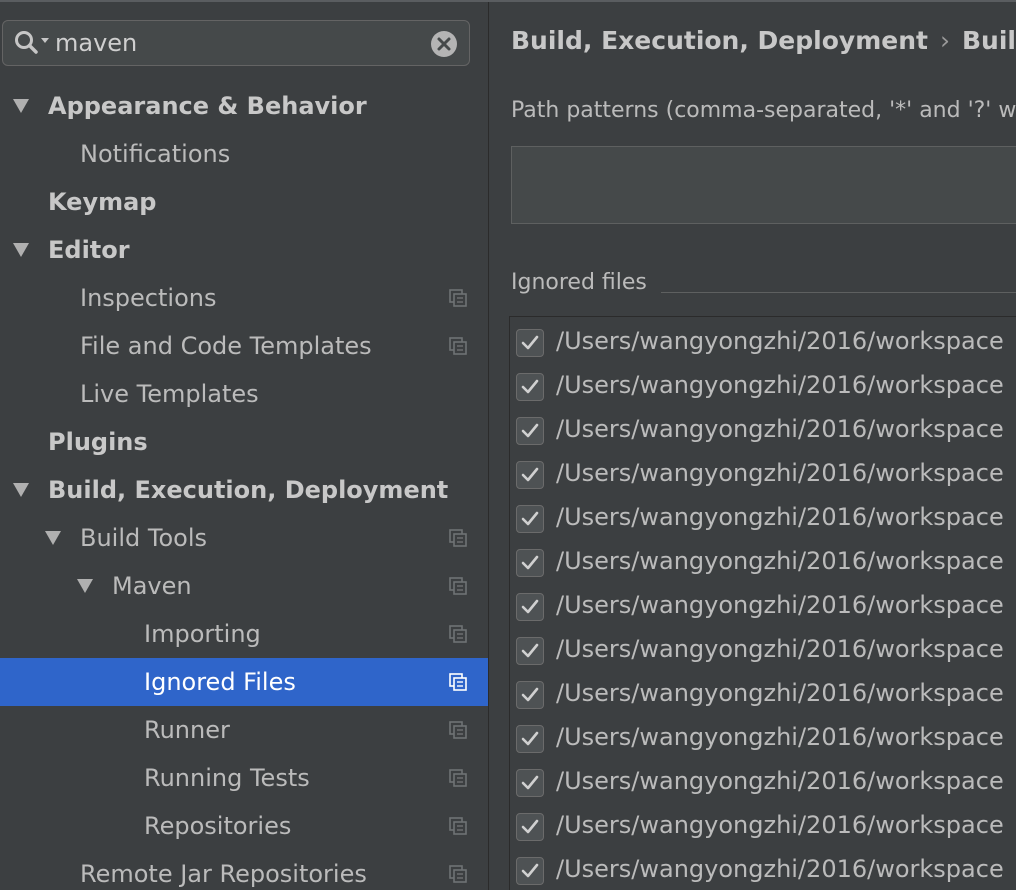 The width and height of the screenshot is (1016, 890). Describe the element at coordinates (220, 682) in the screenshot. I see `sidebar-item-label: Ignored Files` at that location.